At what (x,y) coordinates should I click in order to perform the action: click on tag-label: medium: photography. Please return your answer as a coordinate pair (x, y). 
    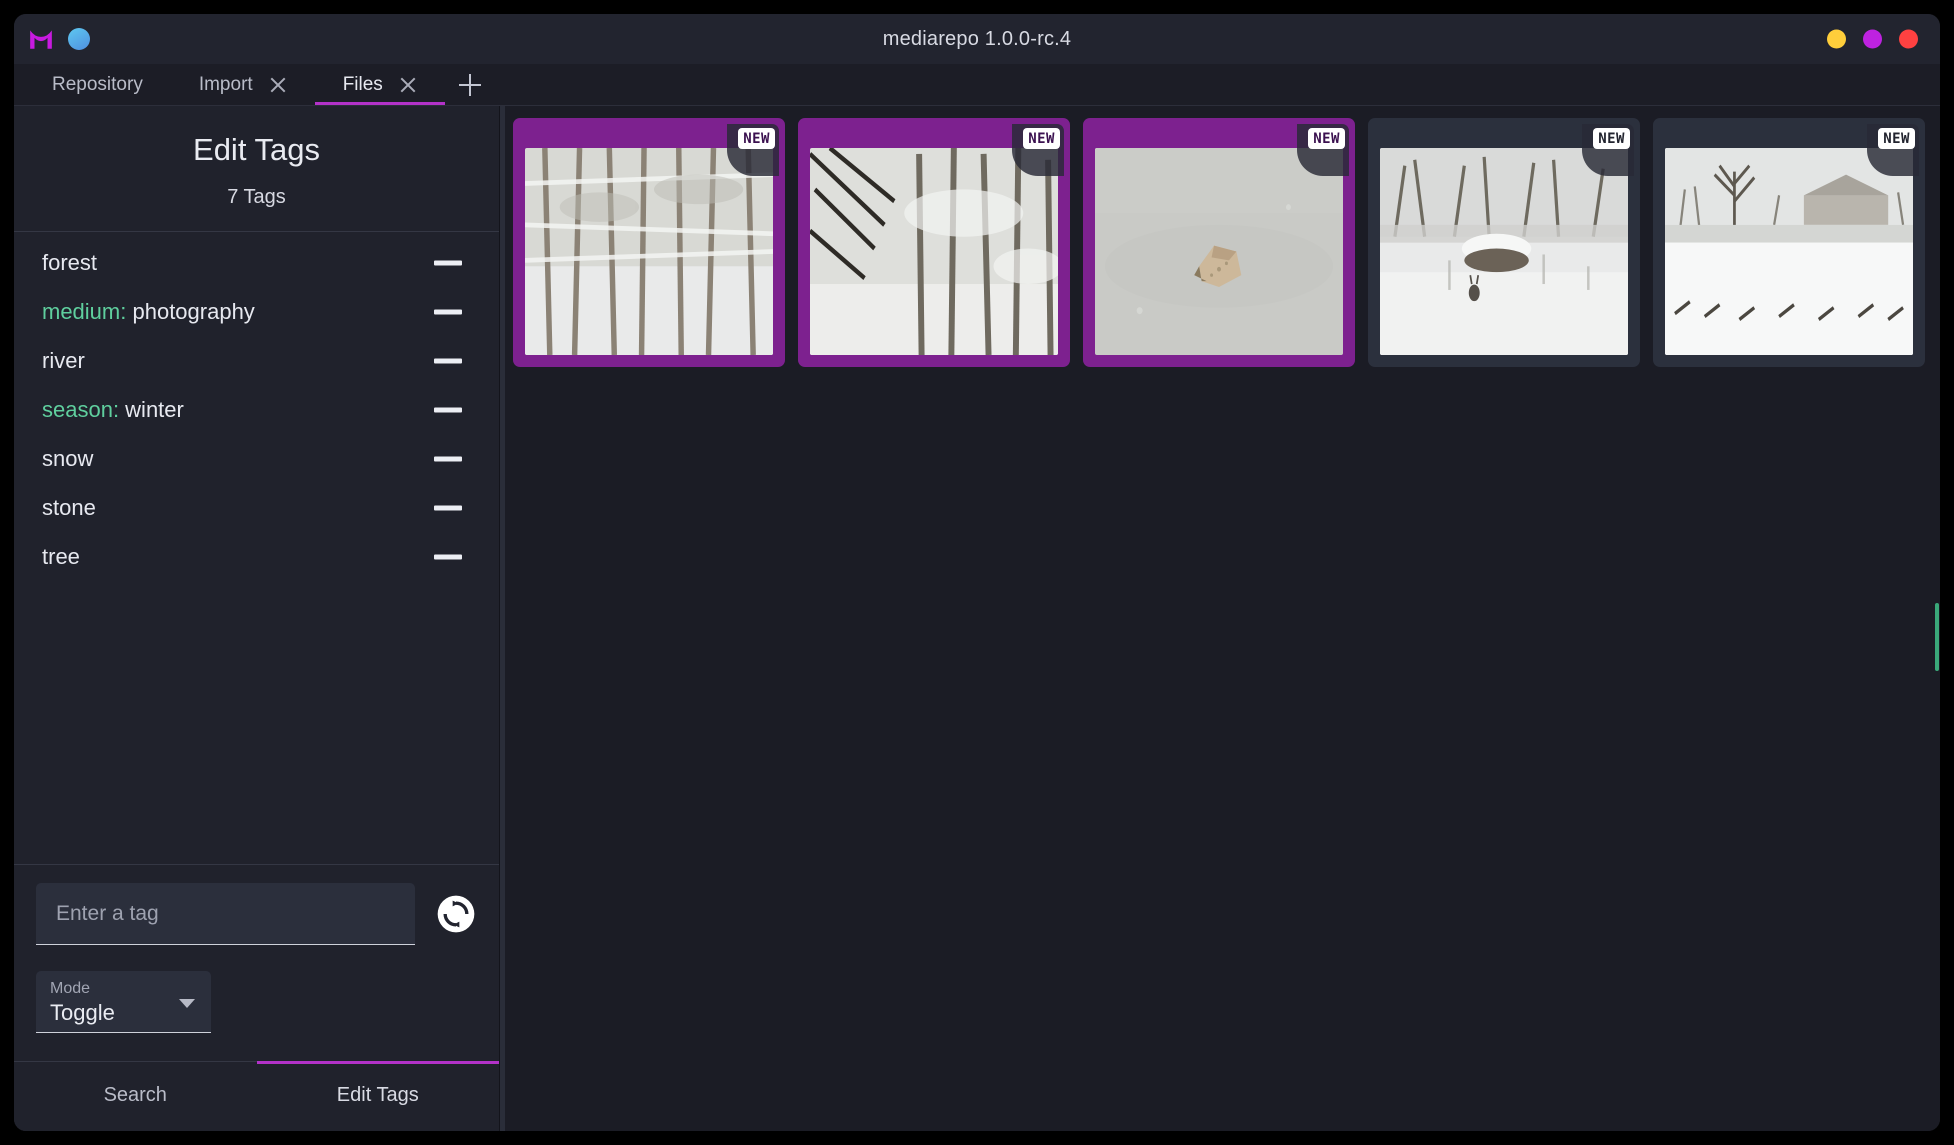
    Looking at the image, I should click on (148, 312).